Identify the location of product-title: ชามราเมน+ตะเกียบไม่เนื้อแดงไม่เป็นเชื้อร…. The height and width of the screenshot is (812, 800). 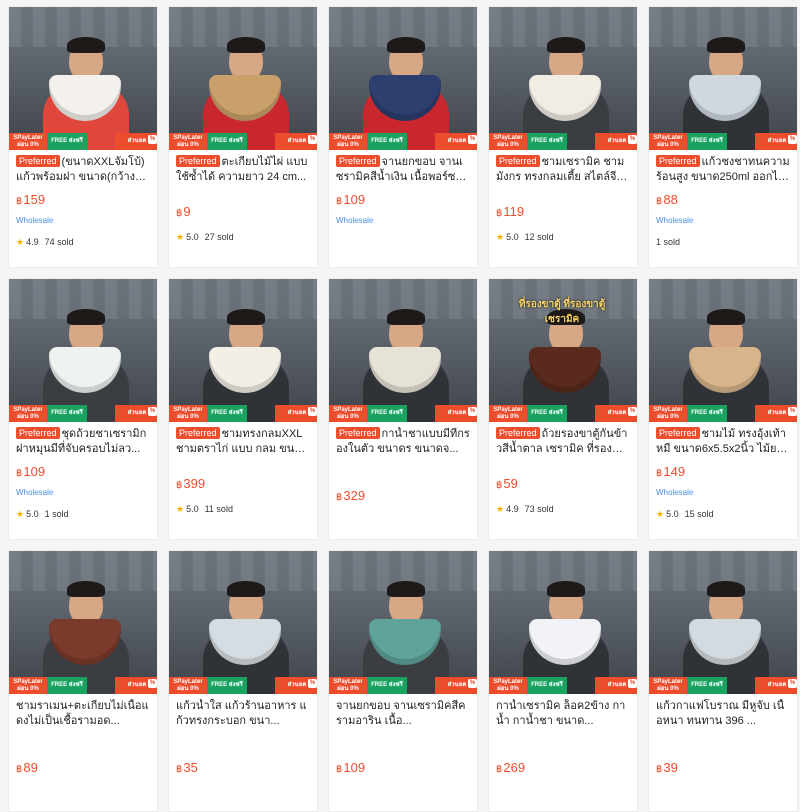
(83, 714).